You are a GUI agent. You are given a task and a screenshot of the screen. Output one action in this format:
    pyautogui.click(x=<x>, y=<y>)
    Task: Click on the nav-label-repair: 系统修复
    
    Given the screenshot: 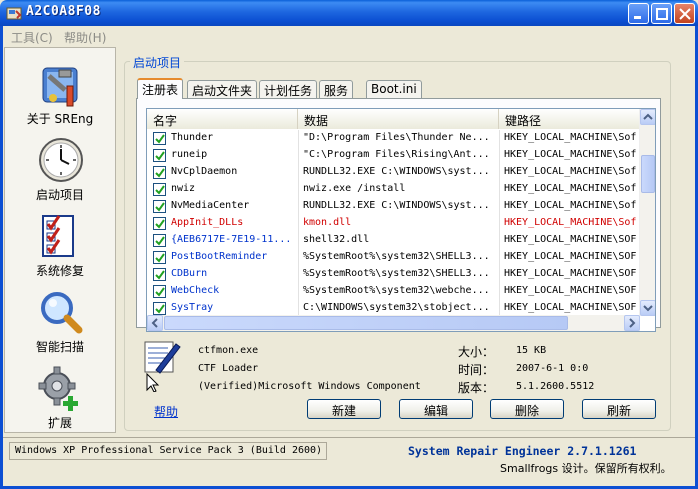 What is the action you would take?
    pyautogui.click(x=59, y=271)
    